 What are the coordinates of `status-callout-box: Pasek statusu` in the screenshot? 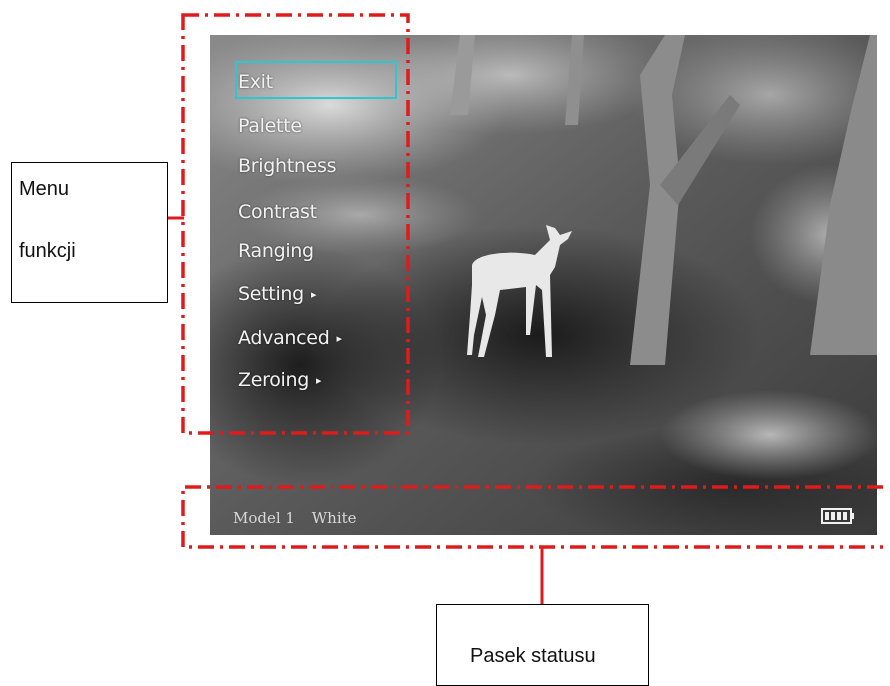 It's located at (542, 645).